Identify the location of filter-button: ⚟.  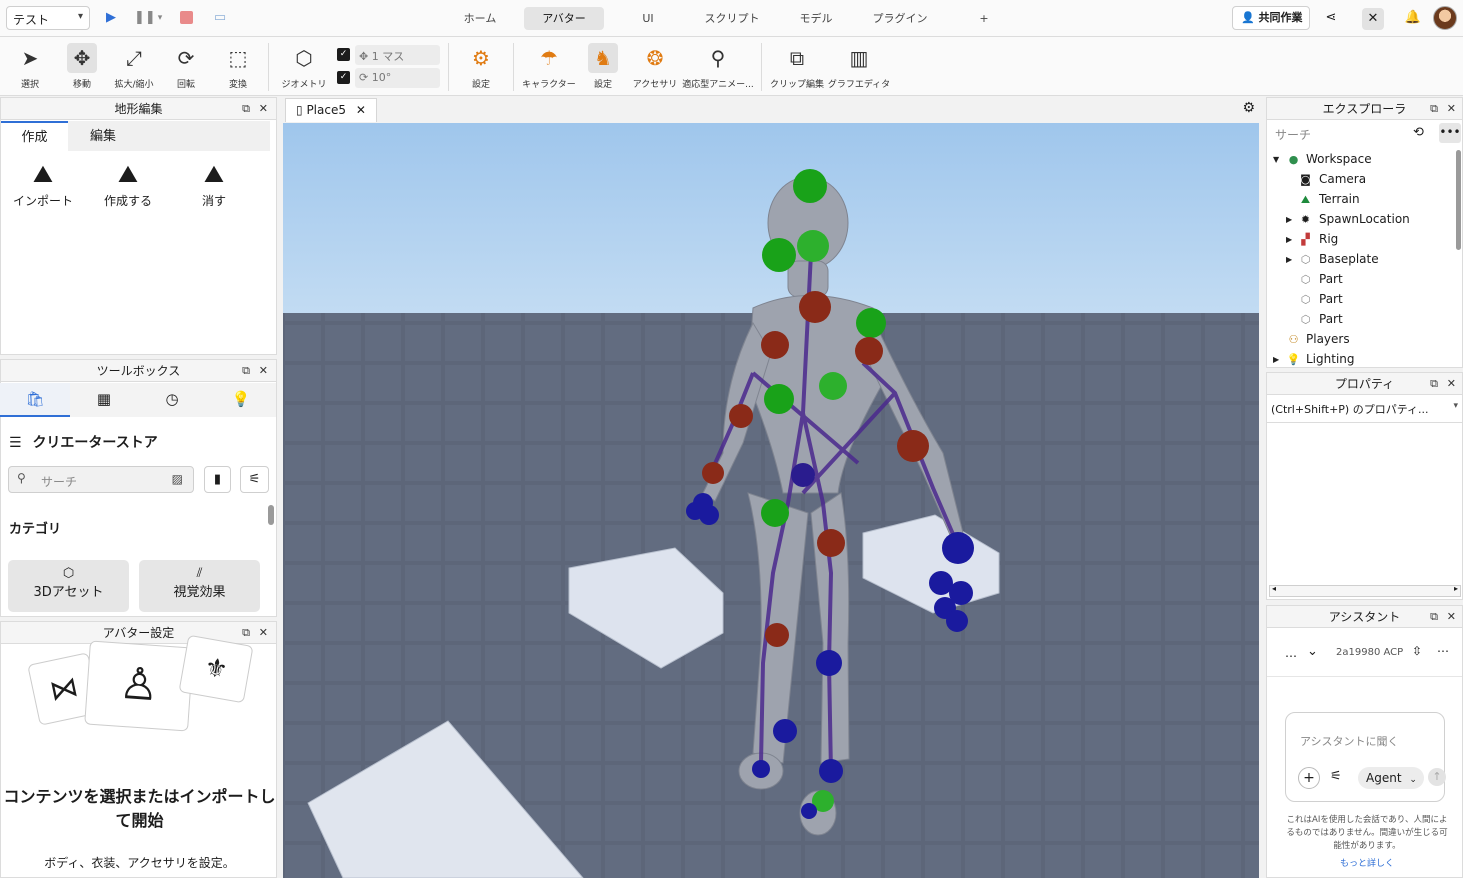
(254, 479).